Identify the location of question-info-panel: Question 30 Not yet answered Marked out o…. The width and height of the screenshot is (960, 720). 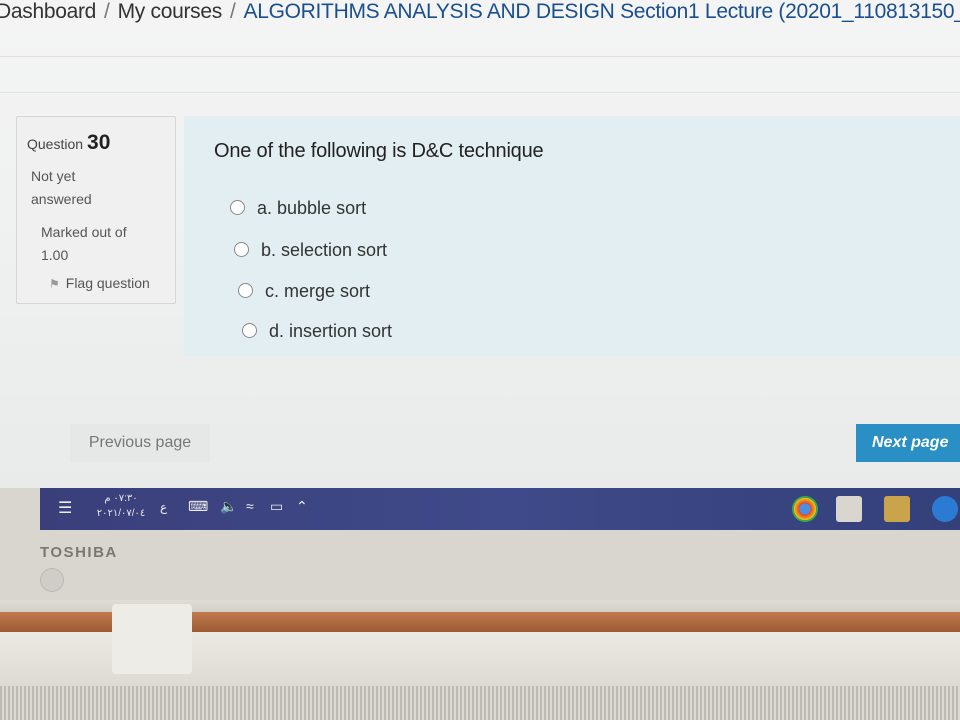
(96, 210).